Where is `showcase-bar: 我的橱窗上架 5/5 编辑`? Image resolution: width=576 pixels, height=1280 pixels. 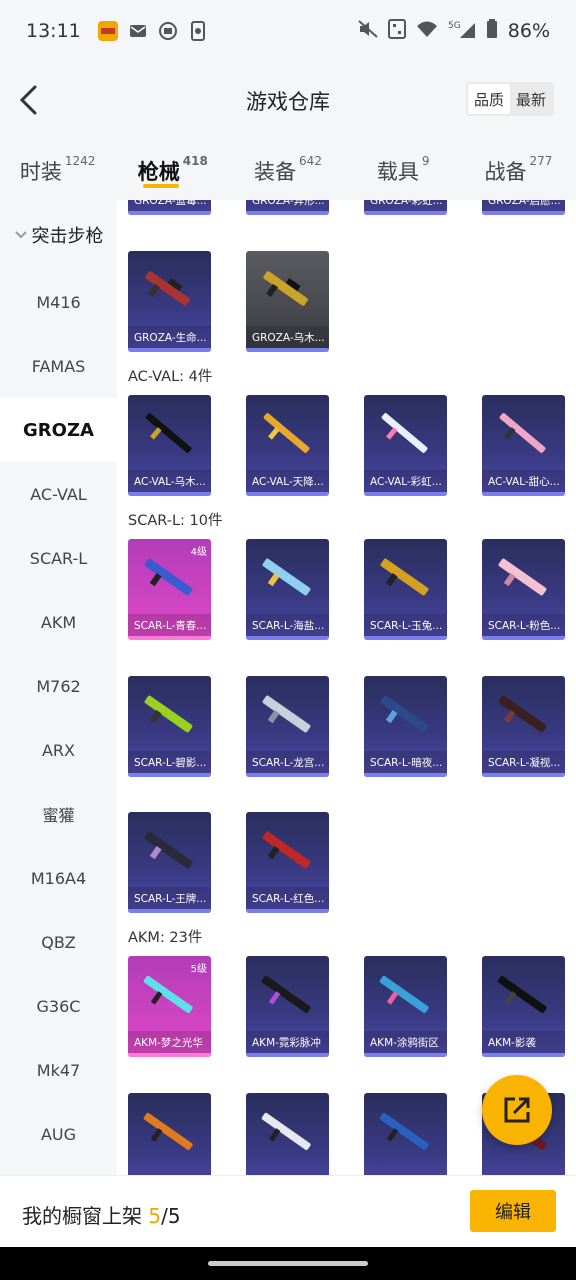 showcase-bar: 我的橱窗上架 5/5 编辑 is located at coordinates (288, 1211).